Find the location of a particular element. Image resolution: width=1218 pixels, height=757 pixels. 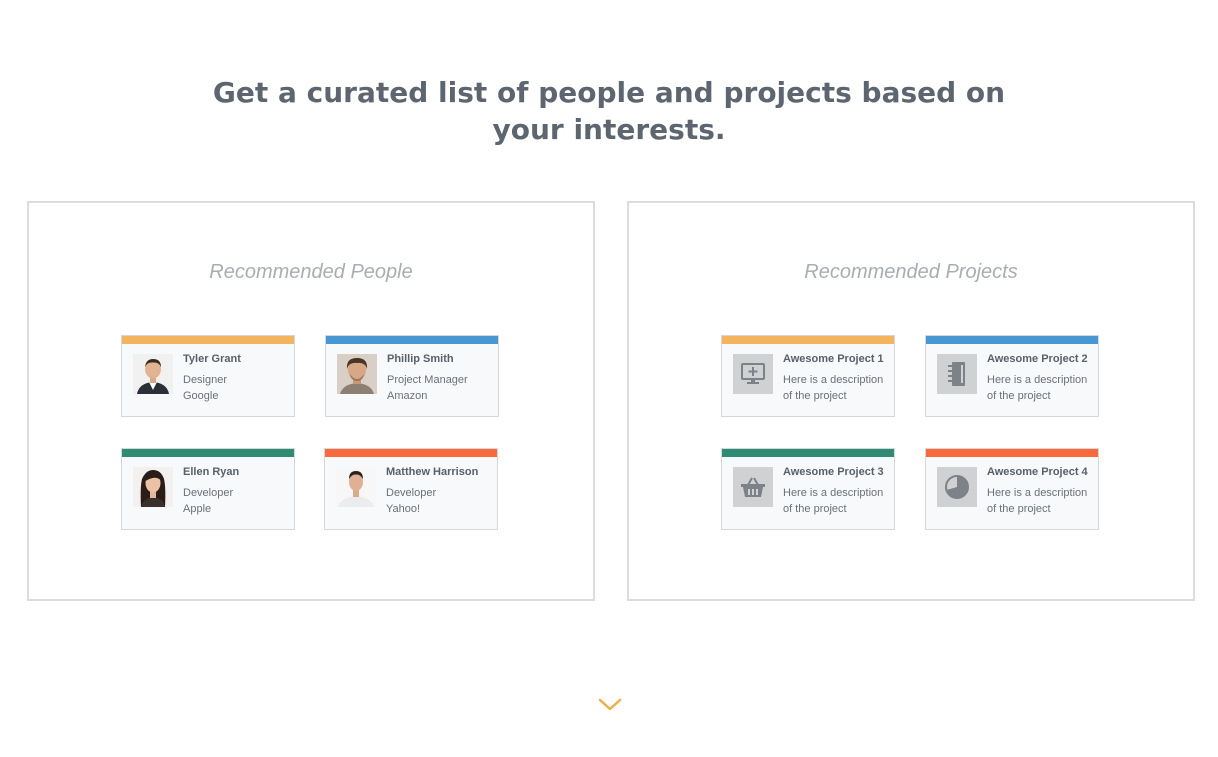

person-card-tyler-grant: Tyler Grant Designer Google is located at coordinates (208, 376).